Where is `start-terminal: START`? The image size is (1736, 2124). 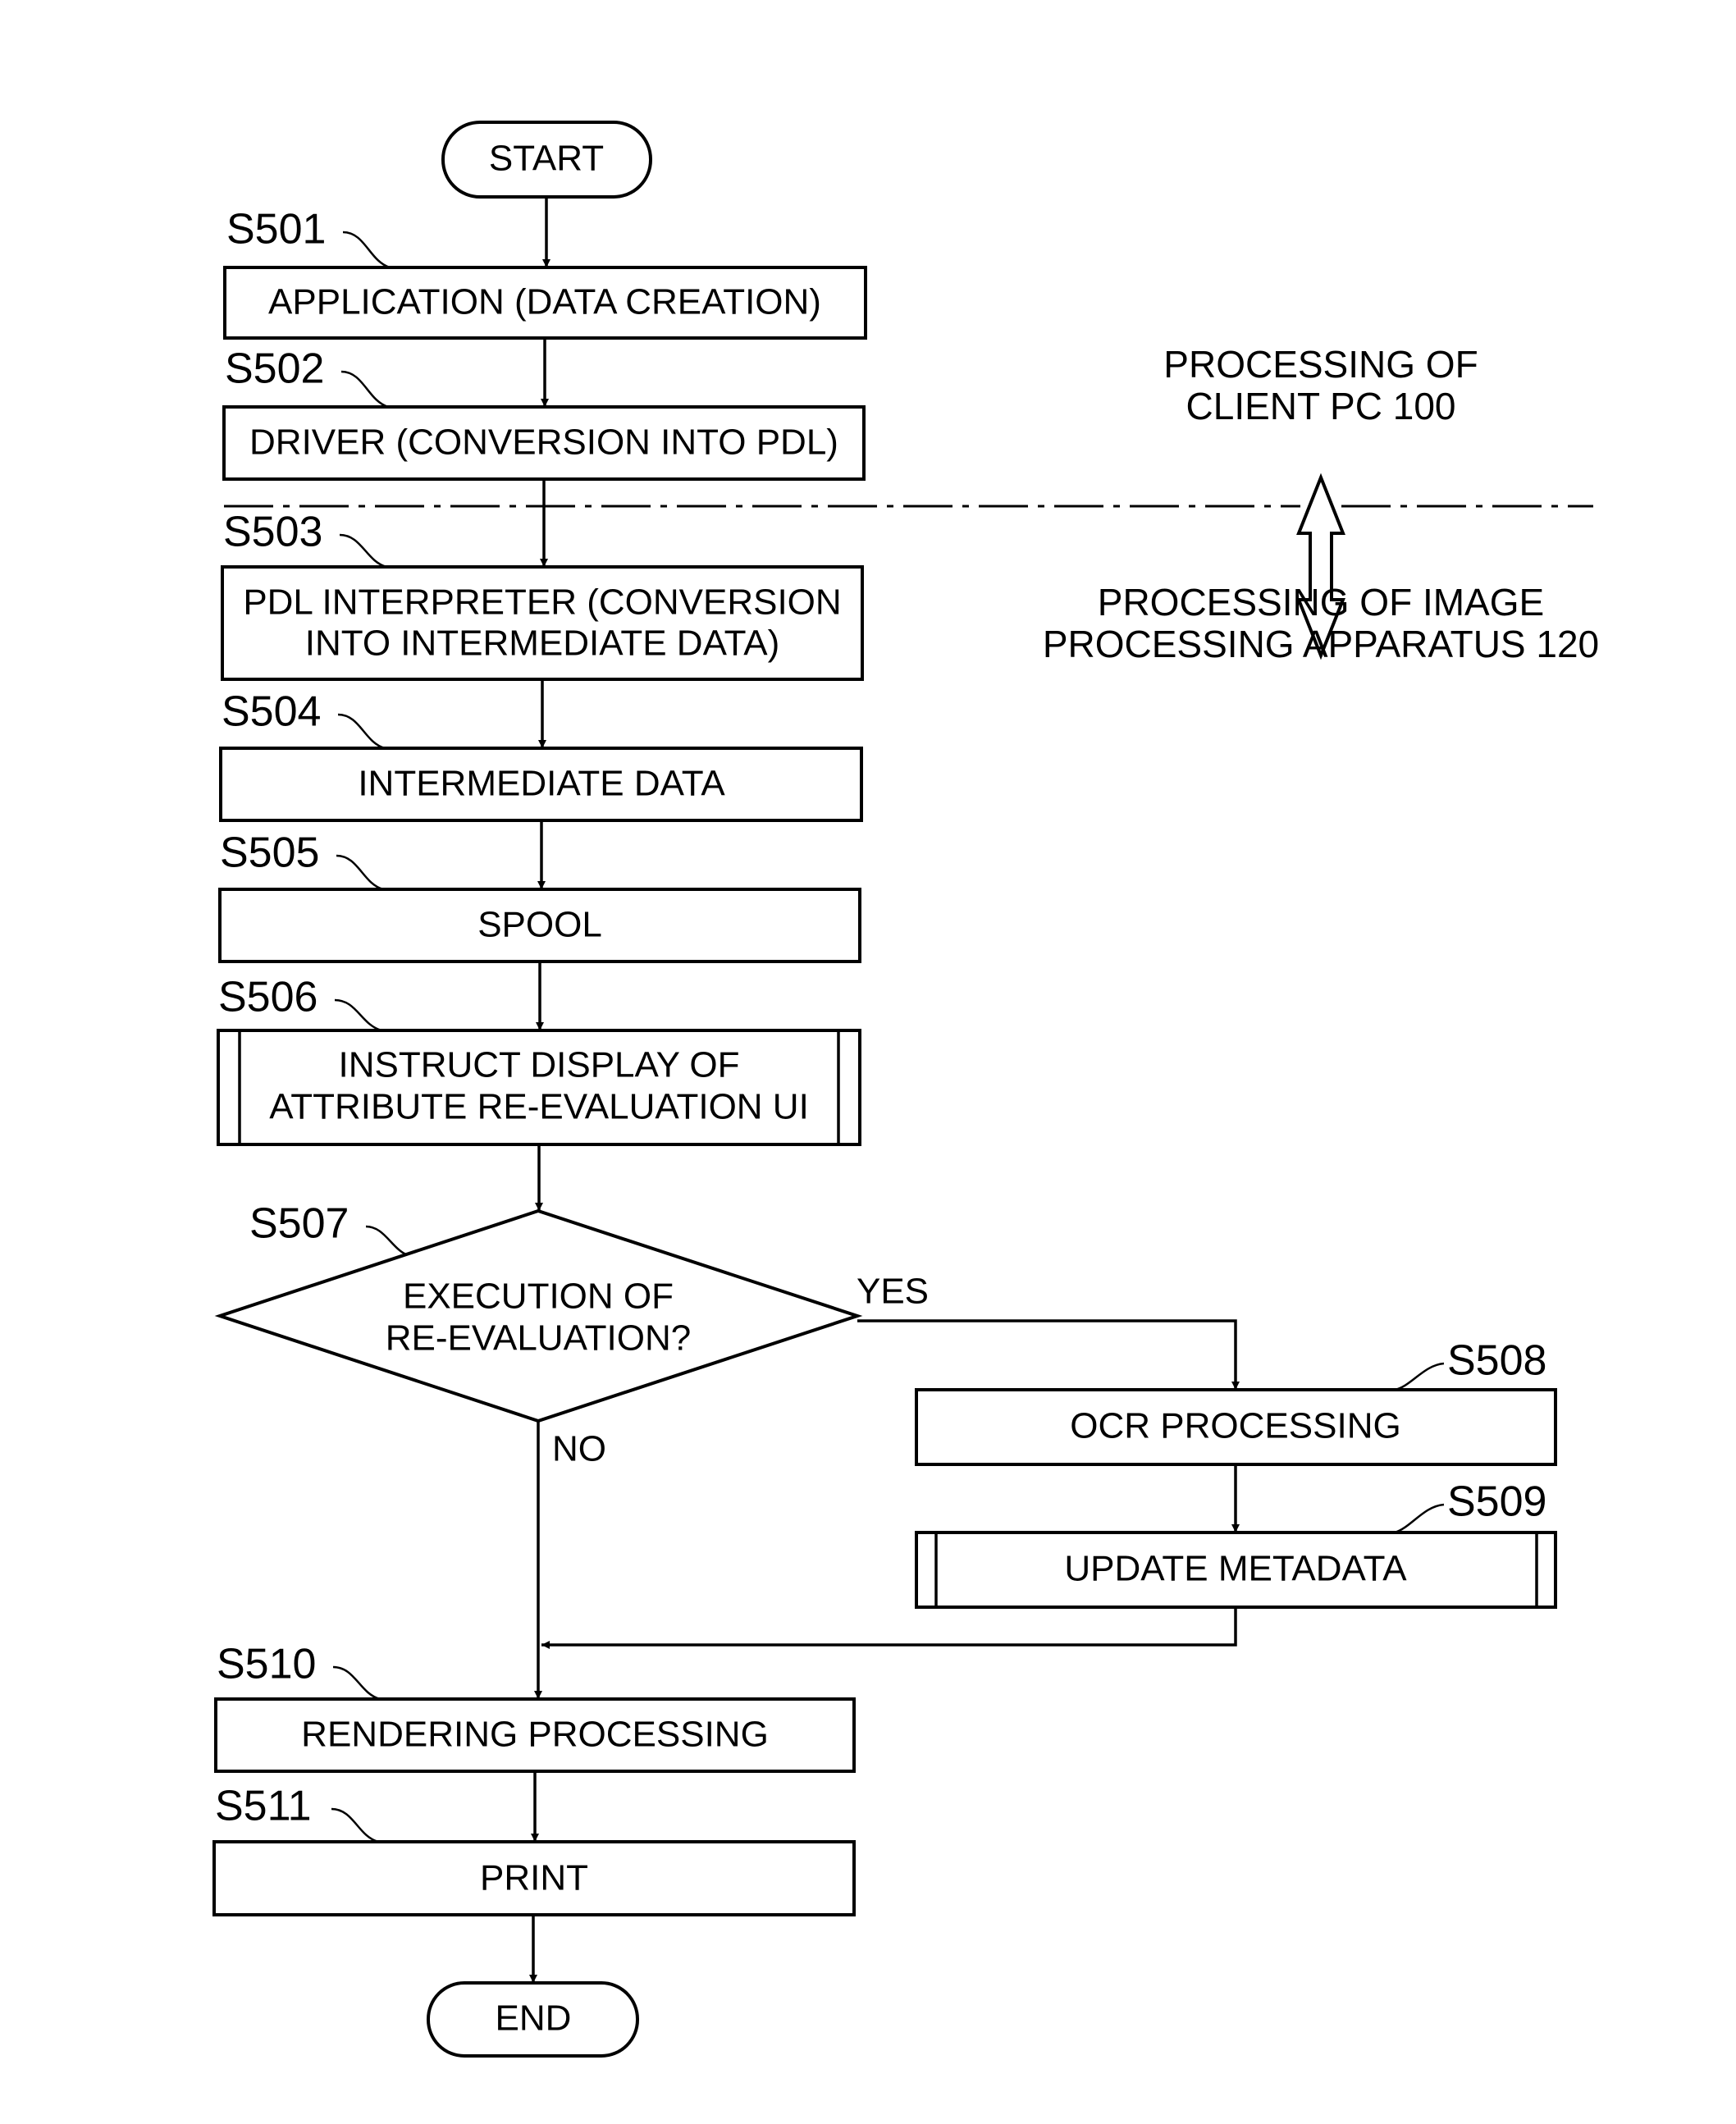 start-terminal: START is located at coordinates (546, 160).